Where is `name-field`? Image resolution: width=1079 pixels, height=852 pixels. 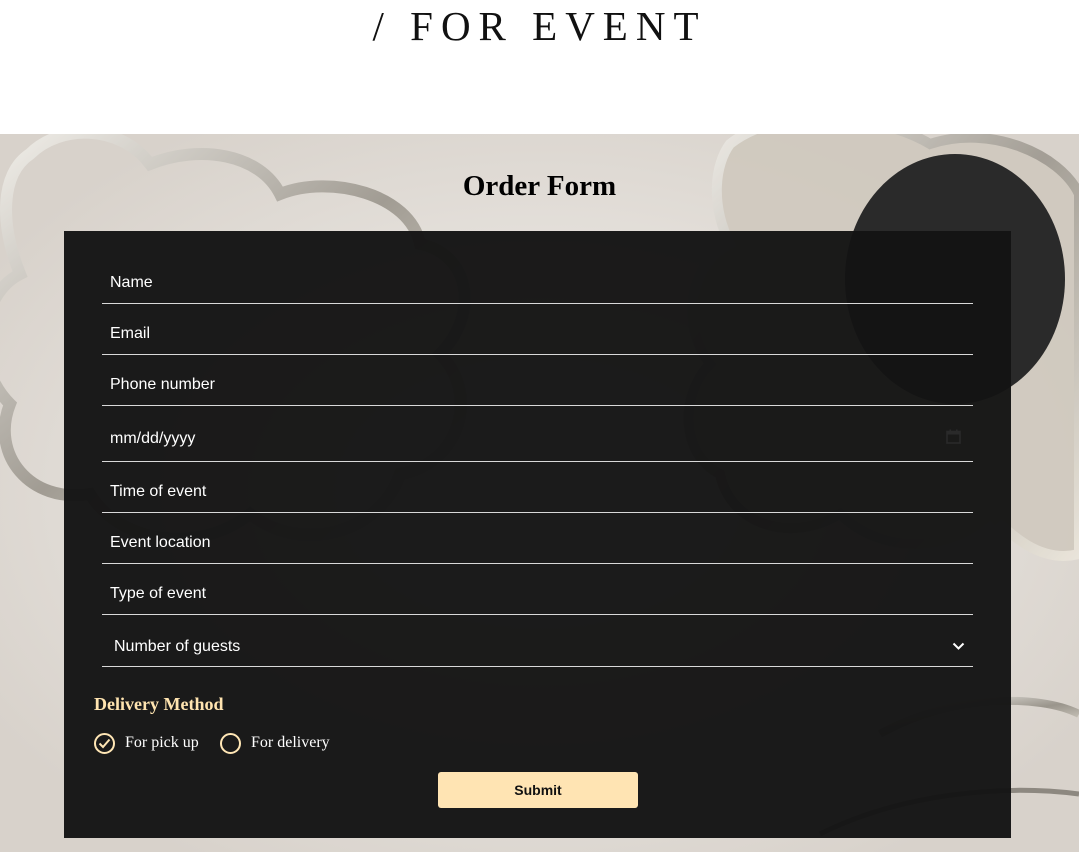
name-field is located at coordinates (537, 283).